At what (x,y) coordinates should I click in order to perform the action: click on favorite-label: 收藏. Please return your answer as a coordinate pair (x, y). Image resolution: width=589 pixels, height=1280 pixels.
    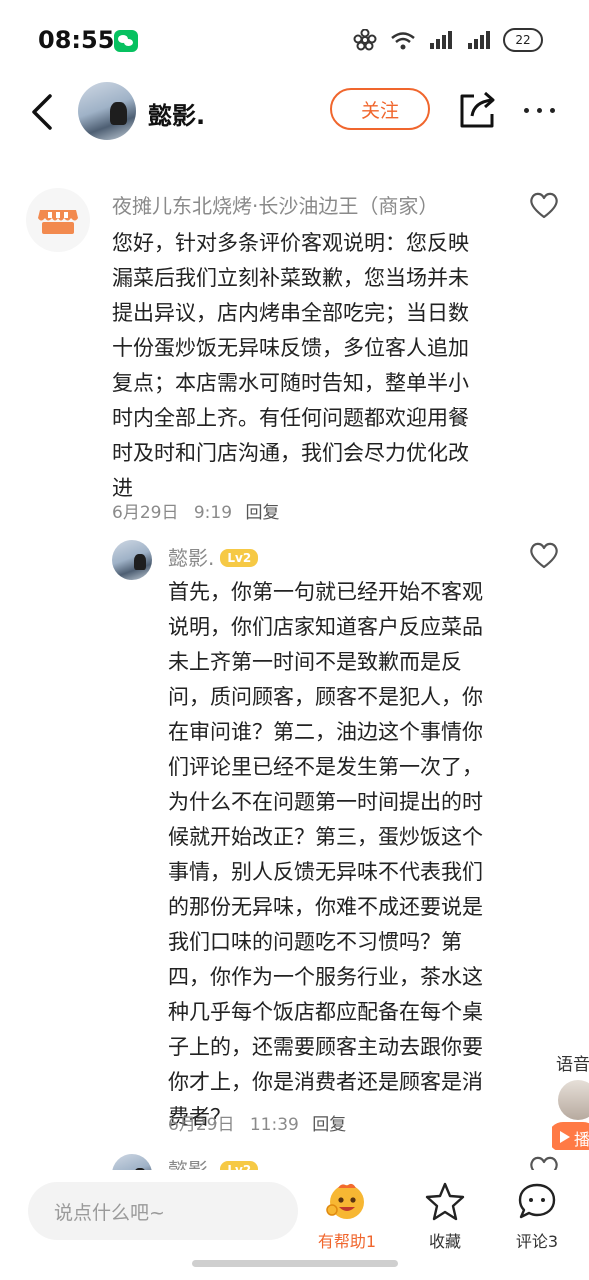
    Looking at the image, I should click on (444, 1241).